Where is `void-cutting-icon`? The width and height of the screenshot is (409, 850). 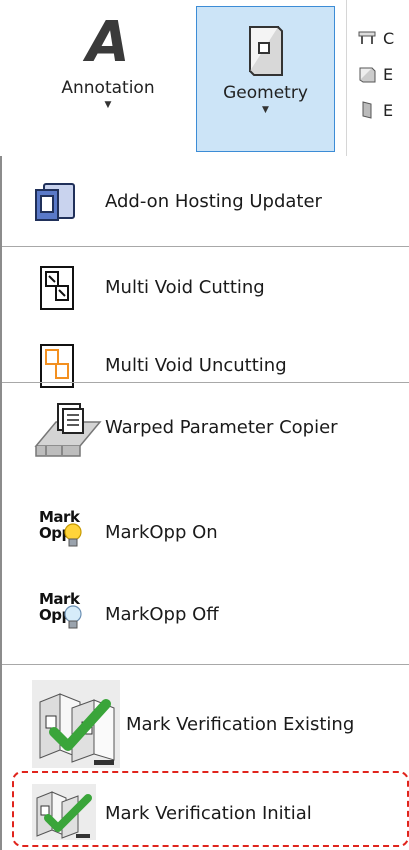
void-cutting-icon is located at coordinates (57, 288).